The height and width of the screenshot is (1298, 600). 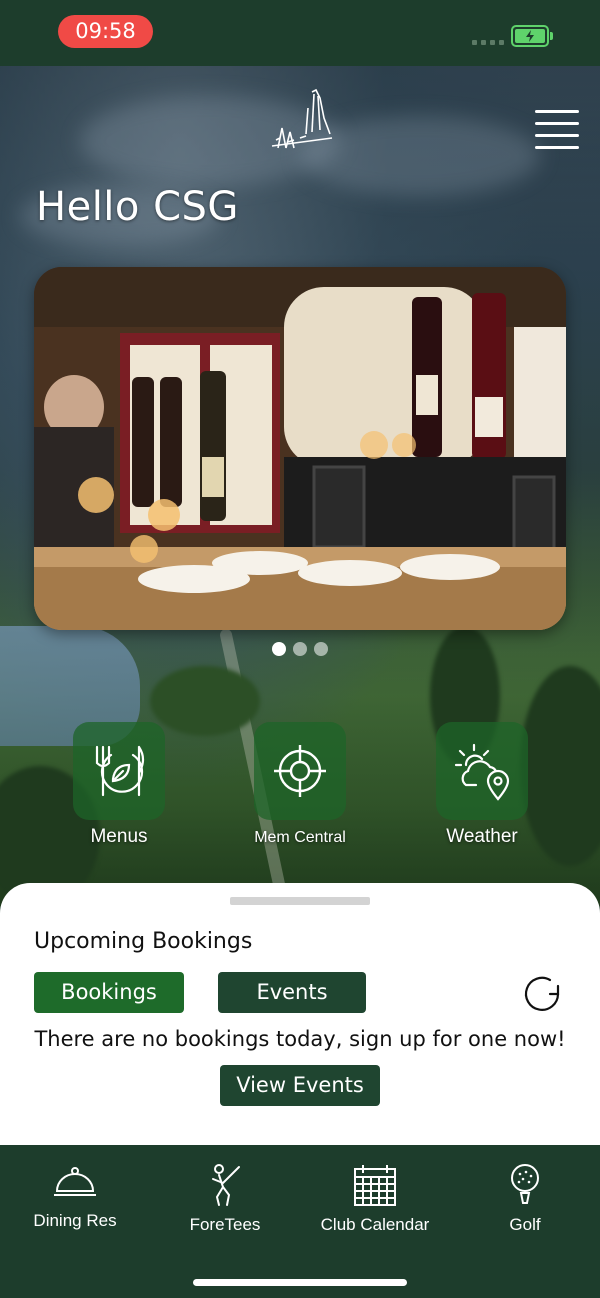 I want to click on calendar-icon, so click(x=375, y=1185).